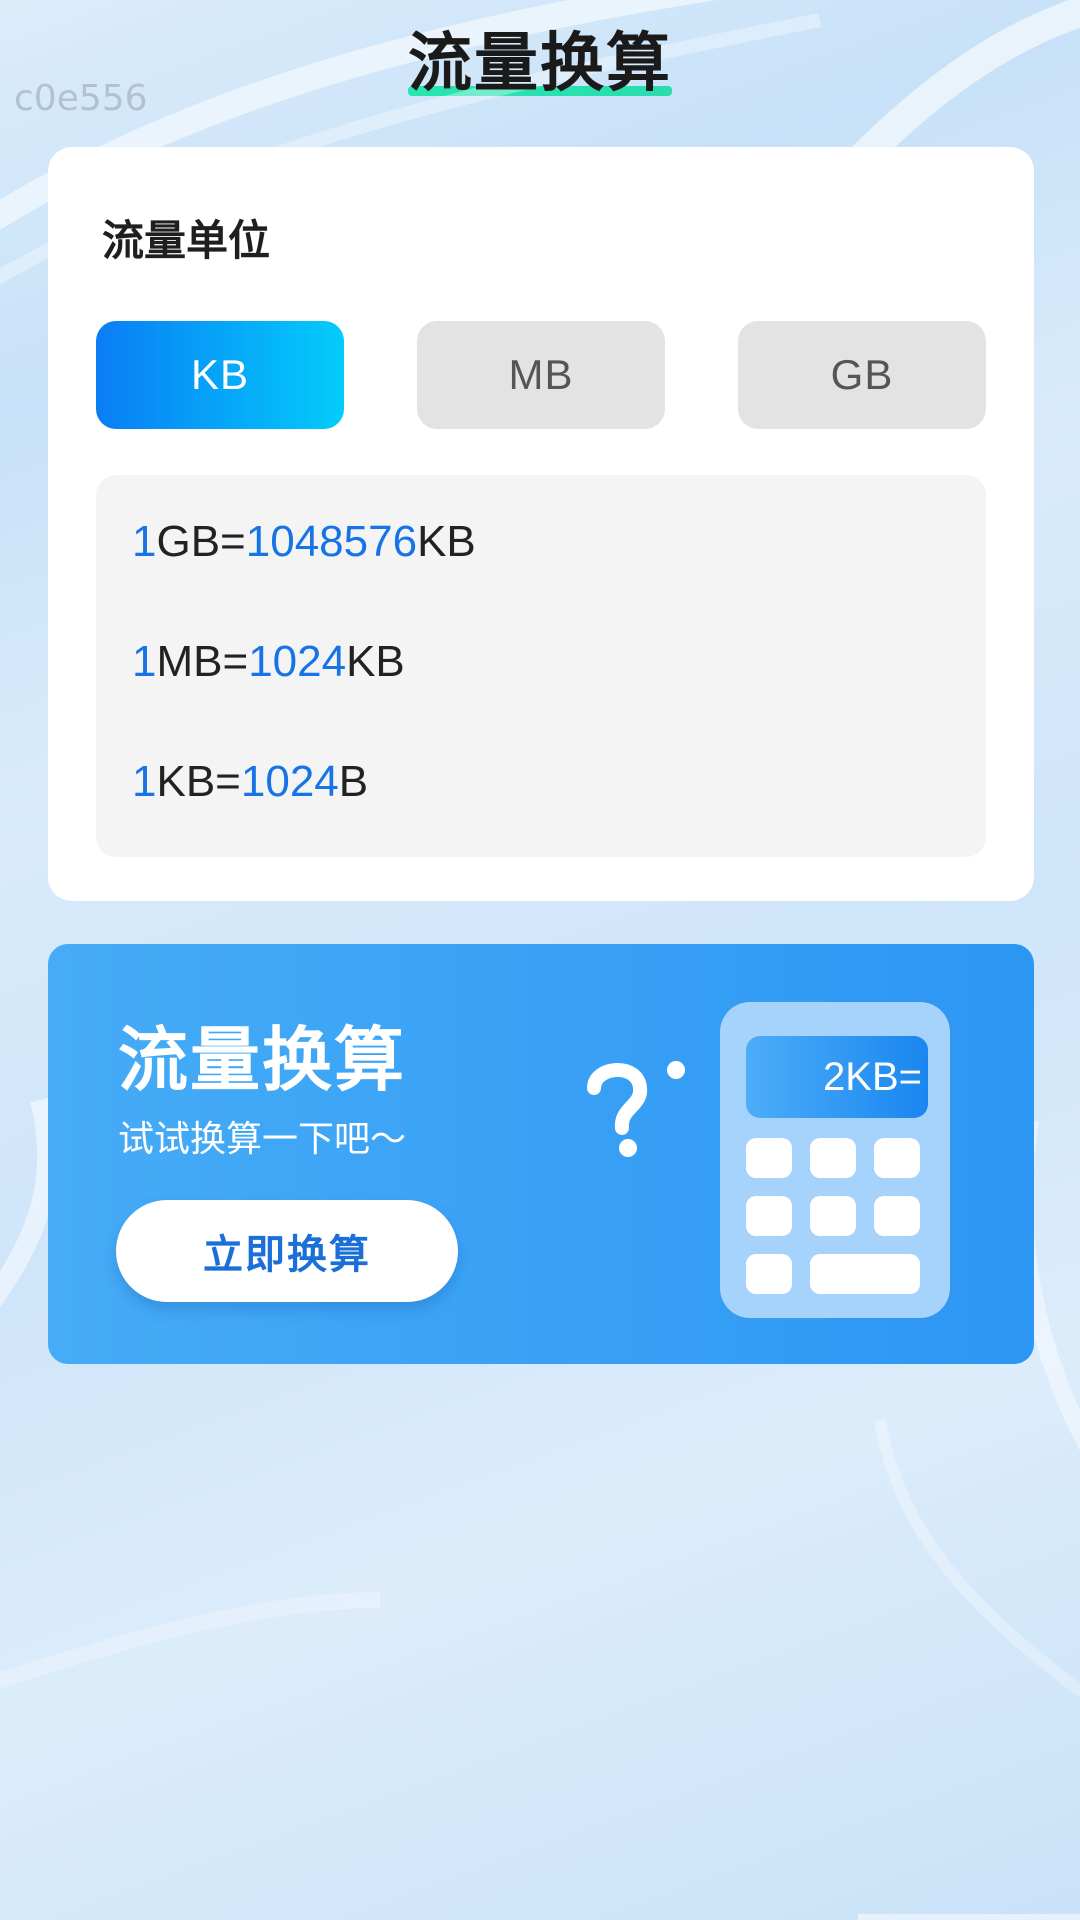  Describe the element at coordinates (969, 1917) in the screenshot. I see `home-indicator` at that location.